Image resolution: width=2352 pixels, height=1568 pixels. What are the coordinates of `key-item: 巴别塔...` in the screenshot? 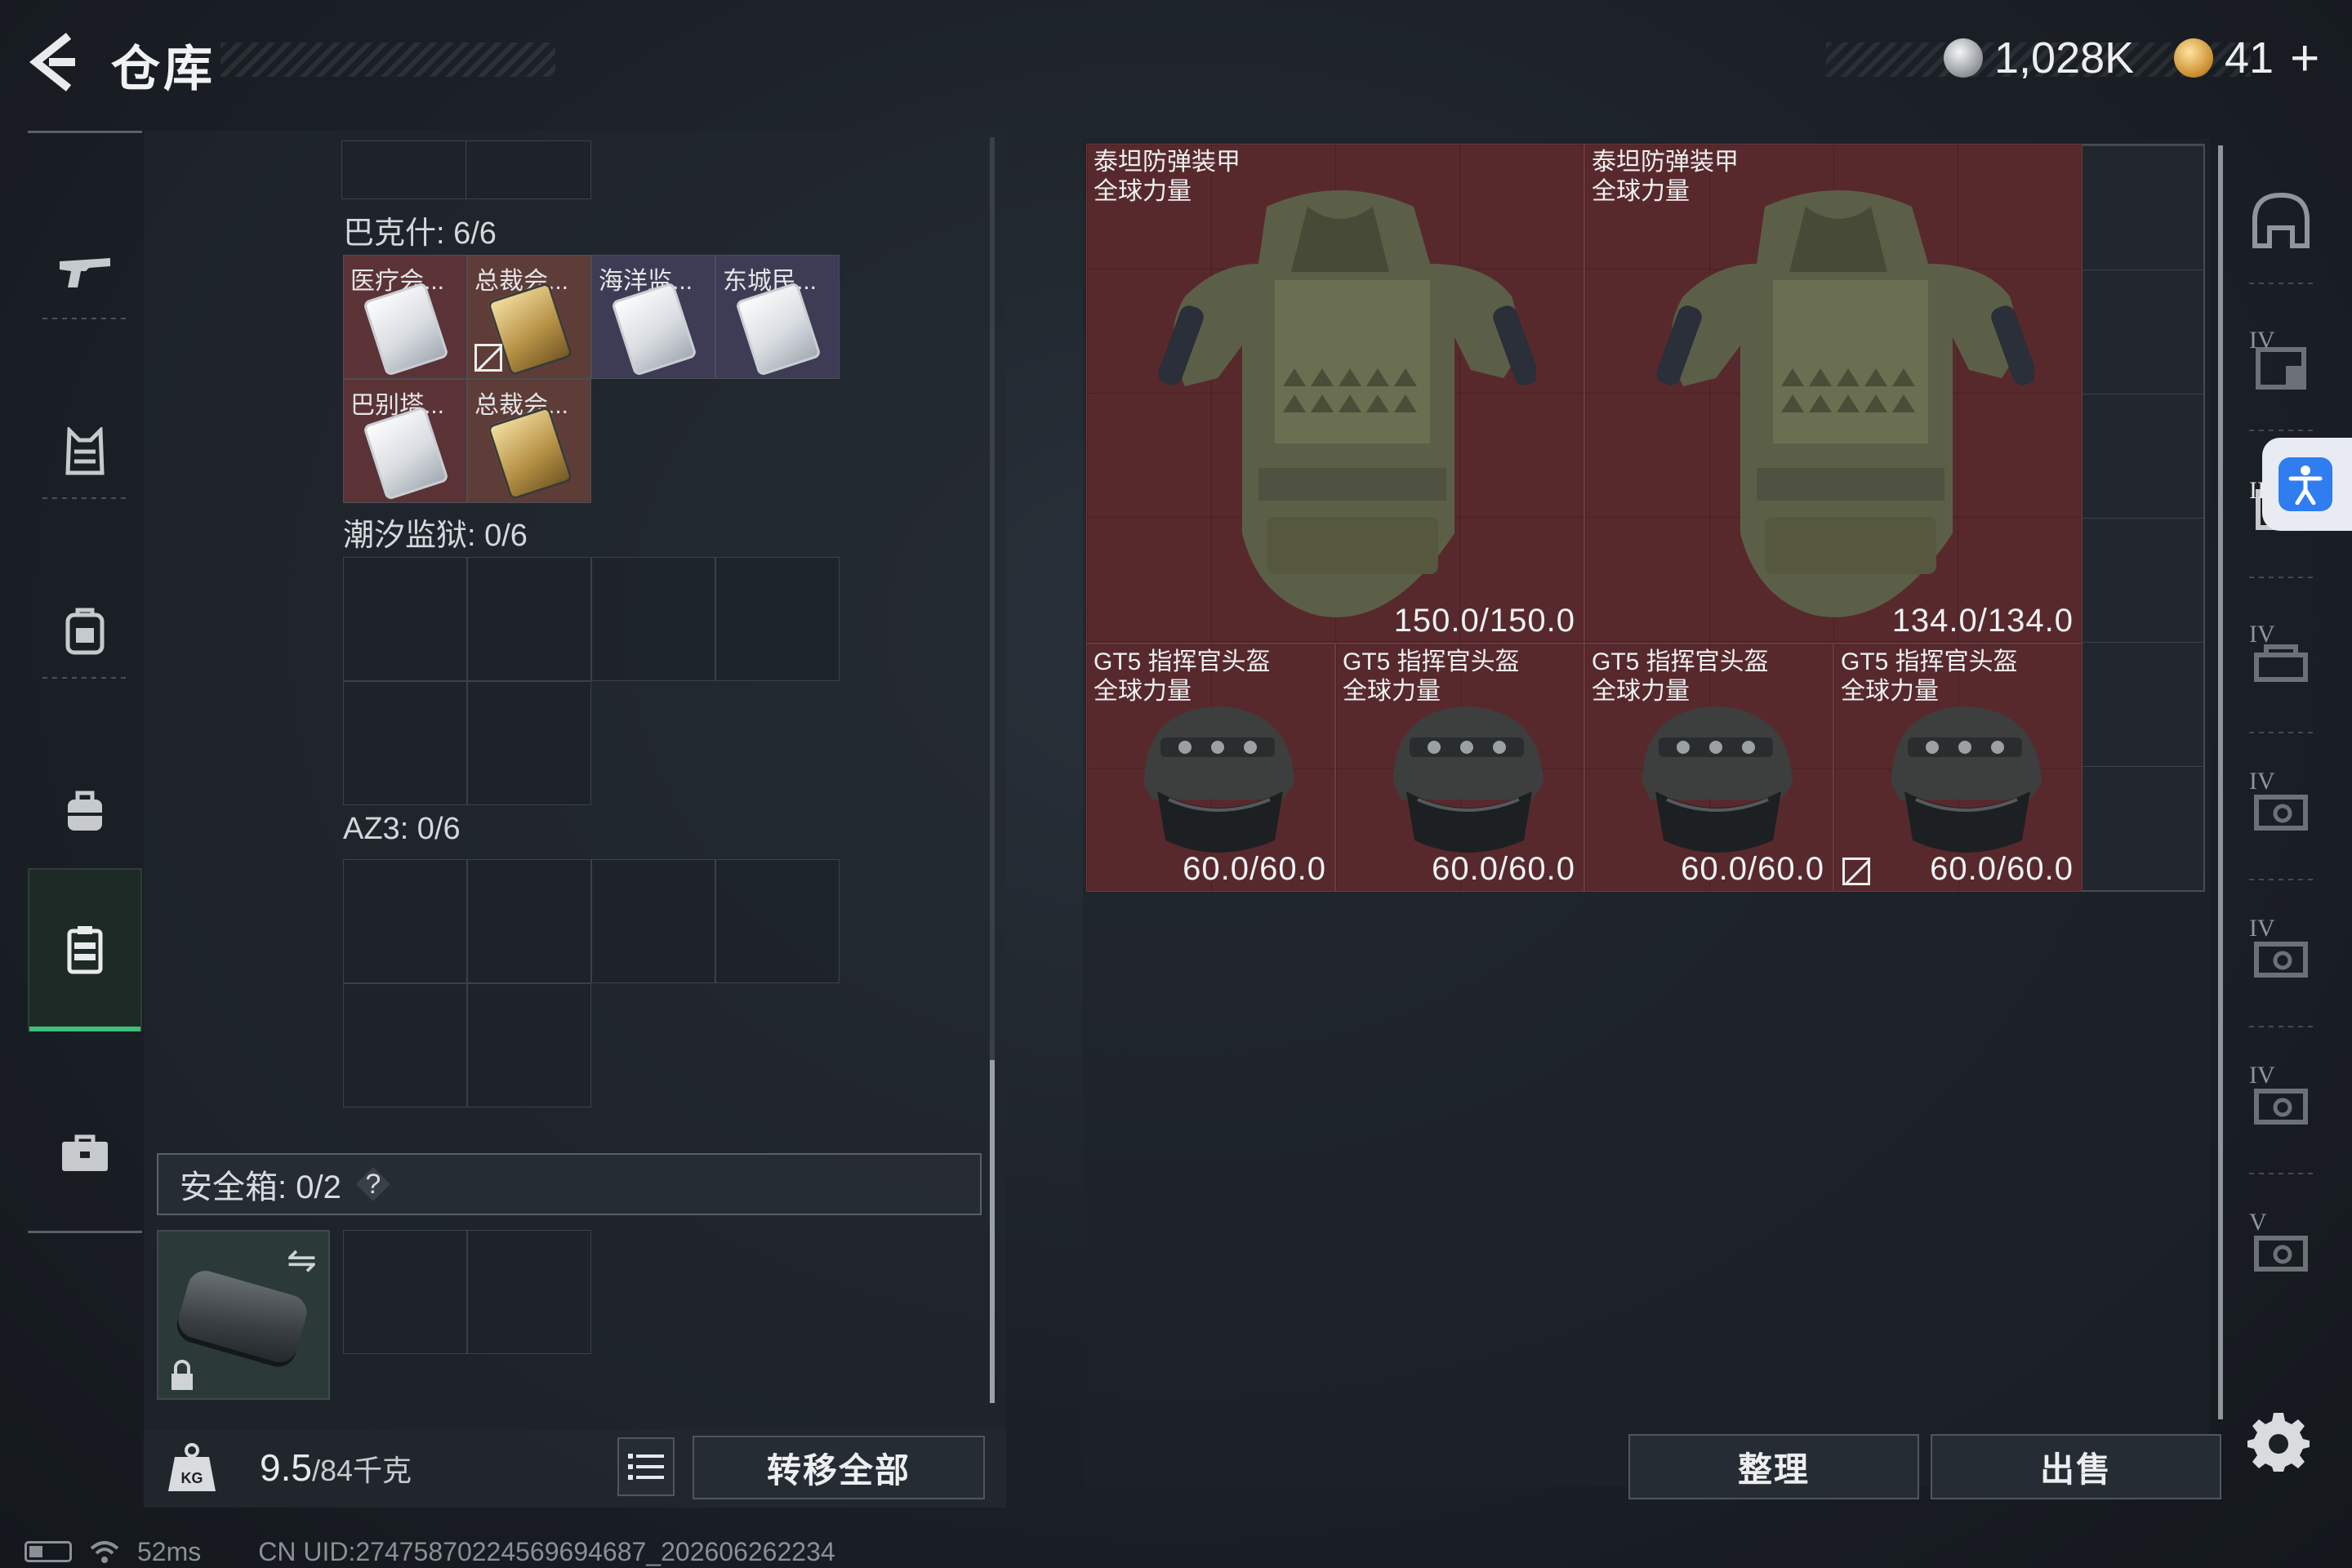 It's located at (405, 441).